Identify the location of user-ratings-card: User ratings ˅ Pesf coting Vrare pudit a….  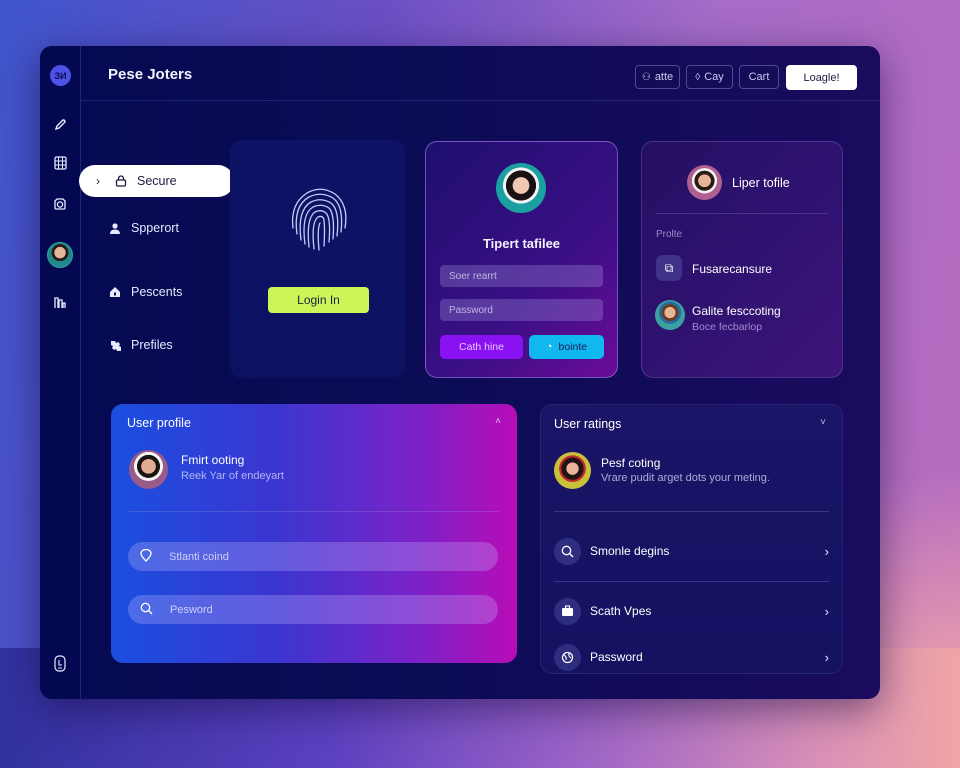
(691, 539).